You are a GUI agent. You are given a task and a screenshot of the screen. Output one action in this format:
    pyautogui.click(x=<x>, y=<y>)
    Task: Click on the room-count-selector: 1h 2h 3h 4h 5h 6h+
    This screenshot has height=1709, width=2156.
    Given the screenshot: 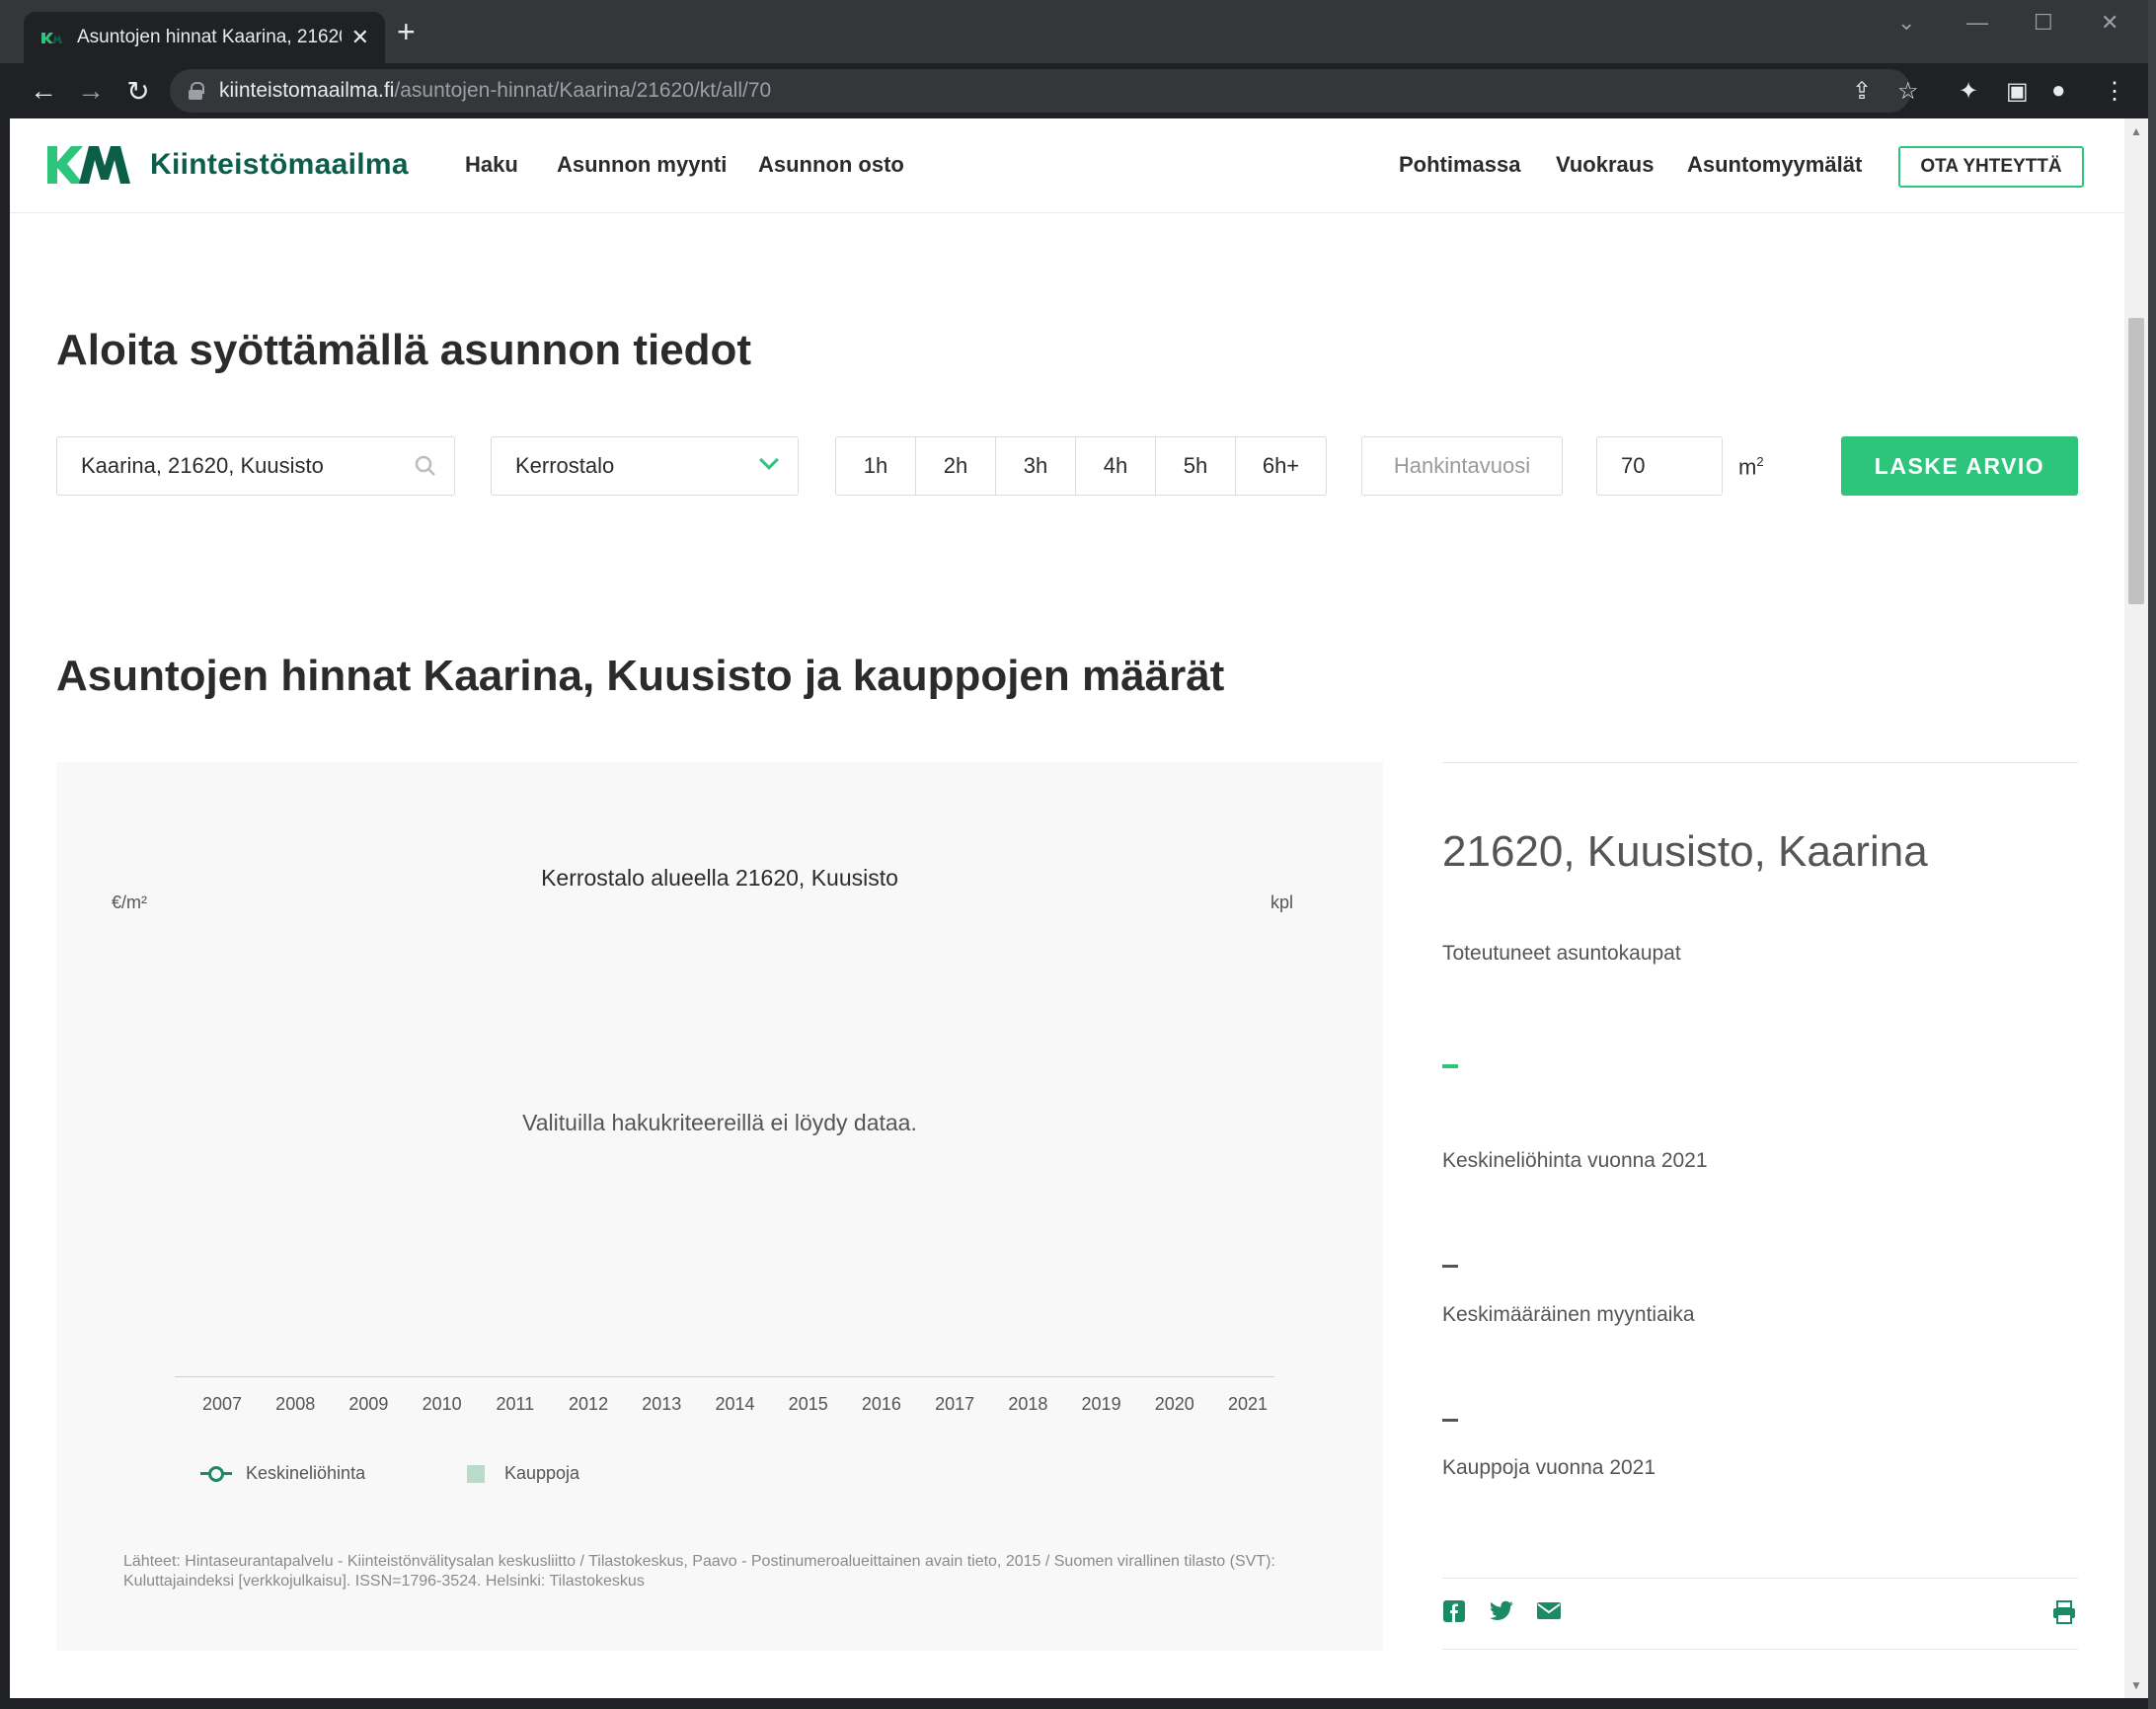 What is the action you would take?
    pyautogui.click(x=1081, y=466)
    